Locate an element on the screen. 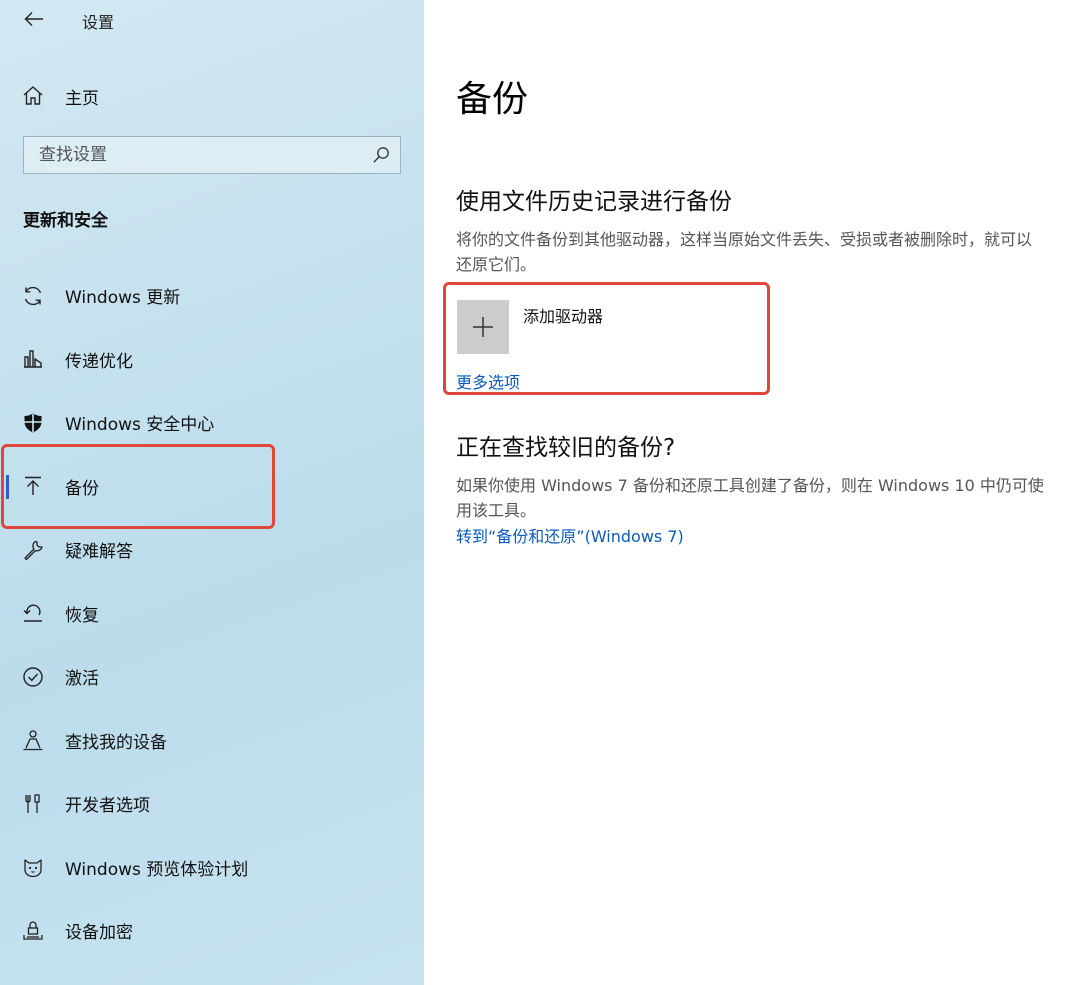 This screenshot has height=985, width=1077. search-input is located at coordinates (194, 155).